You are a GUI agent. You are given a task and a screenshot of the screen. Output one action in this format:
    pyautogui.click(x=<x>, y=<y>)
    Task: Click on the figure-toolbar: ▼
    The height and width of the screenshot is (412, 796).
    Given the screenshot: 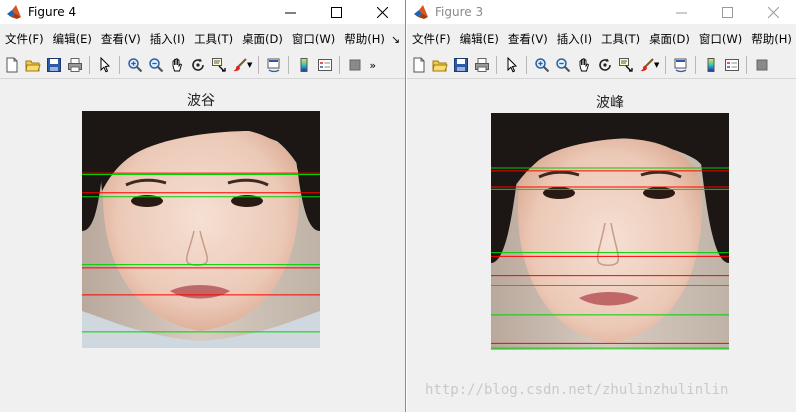 What is the action you would take?
    pyautogui.click(x=601, y=65)
    